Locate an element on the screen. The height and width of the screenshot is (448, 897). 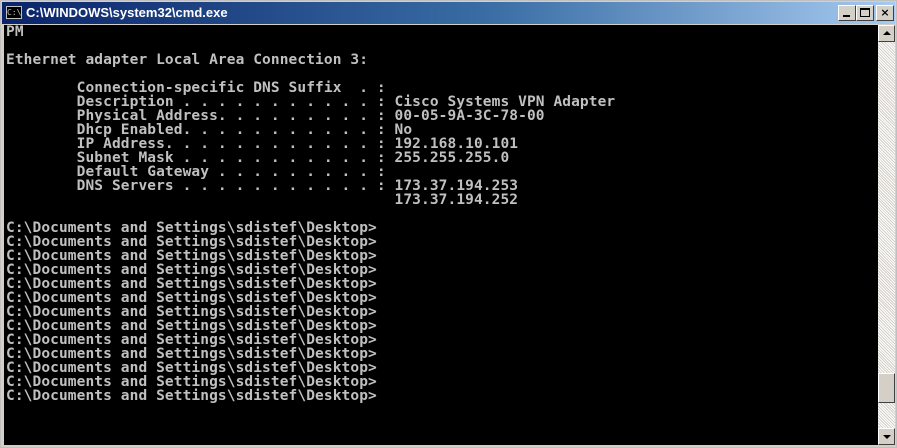
console-line: Dhcp Enabled. . . . . . . . . . . : No is located at coordinates (209, 130).